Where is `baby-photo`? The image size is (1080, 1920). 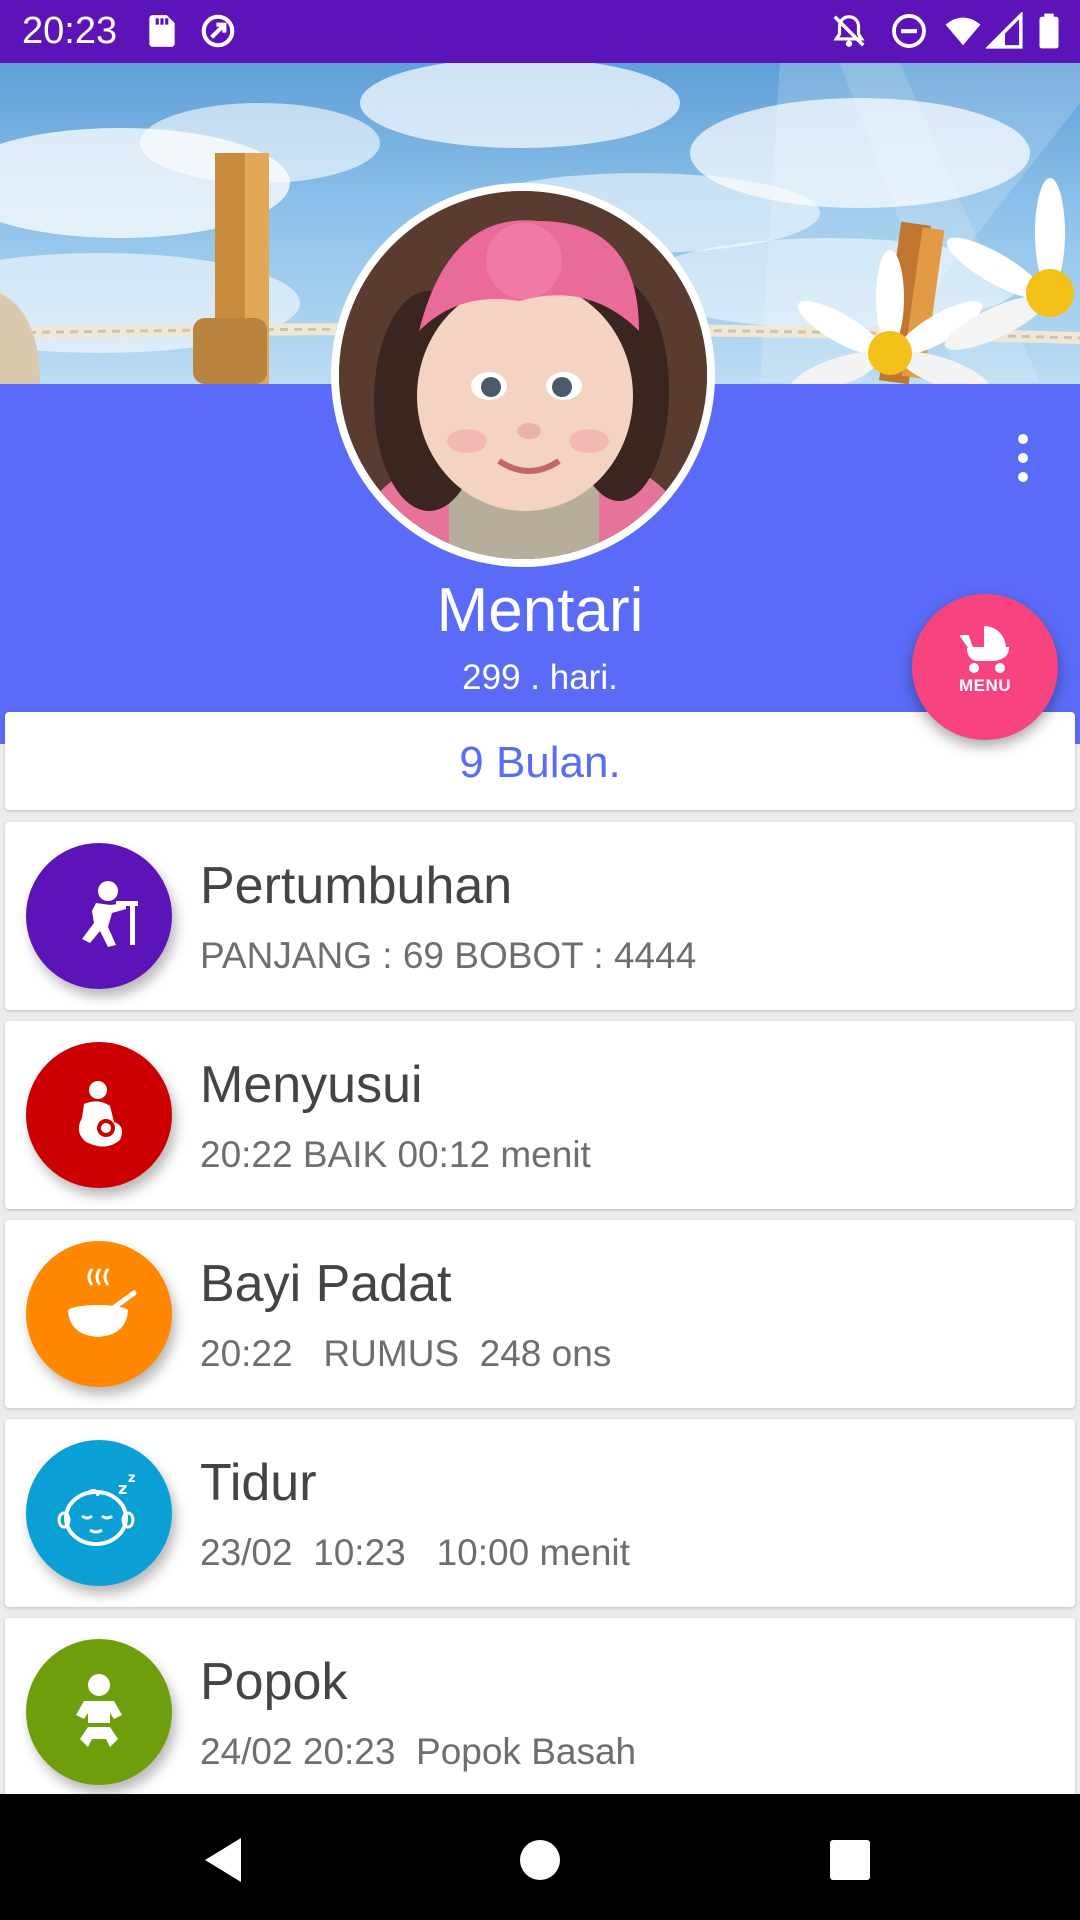 baby-photo is located at coordinates (523, 375).